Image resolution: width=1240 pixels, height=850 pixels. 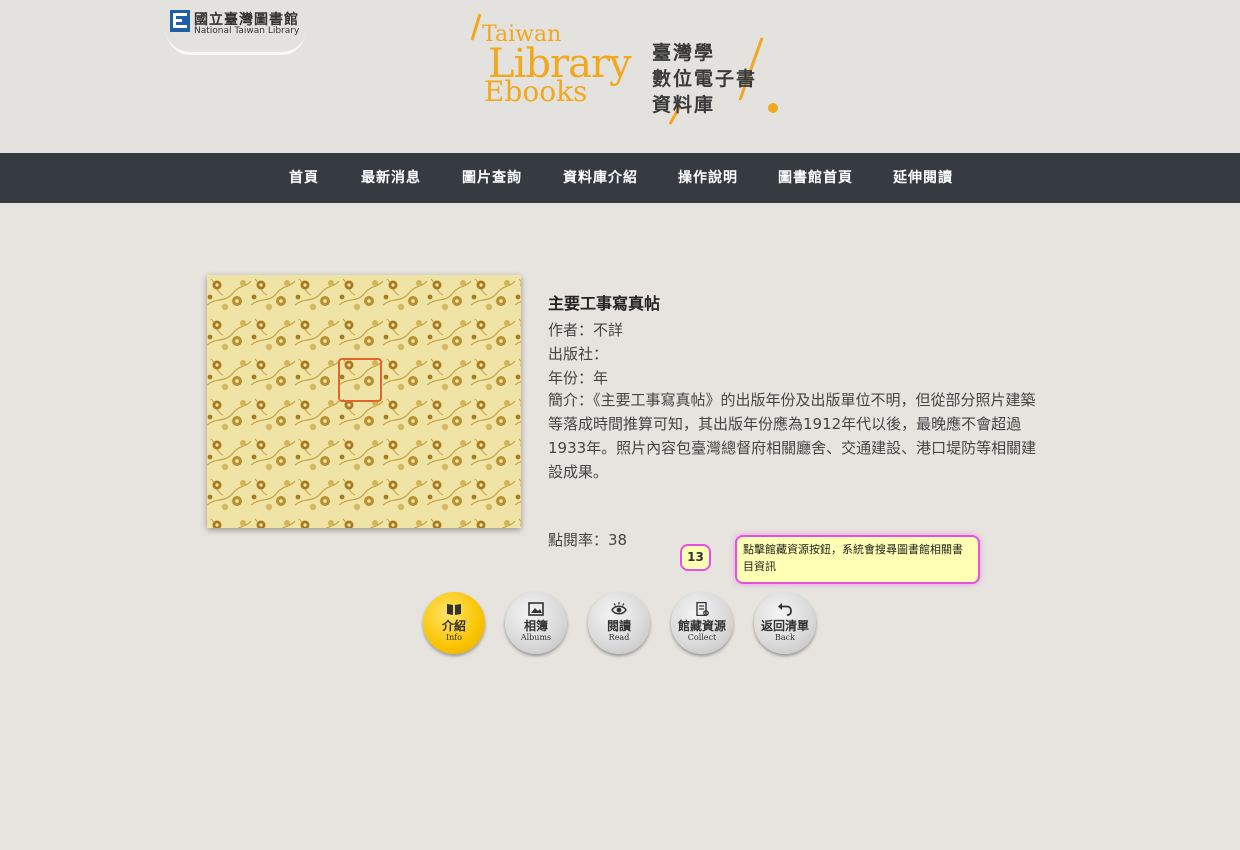 What do you see at coordinates (600, 178) in the screenshot?
I see `nav-item-database-intro: 資料庫介紹` at bounding box center [600, 178].